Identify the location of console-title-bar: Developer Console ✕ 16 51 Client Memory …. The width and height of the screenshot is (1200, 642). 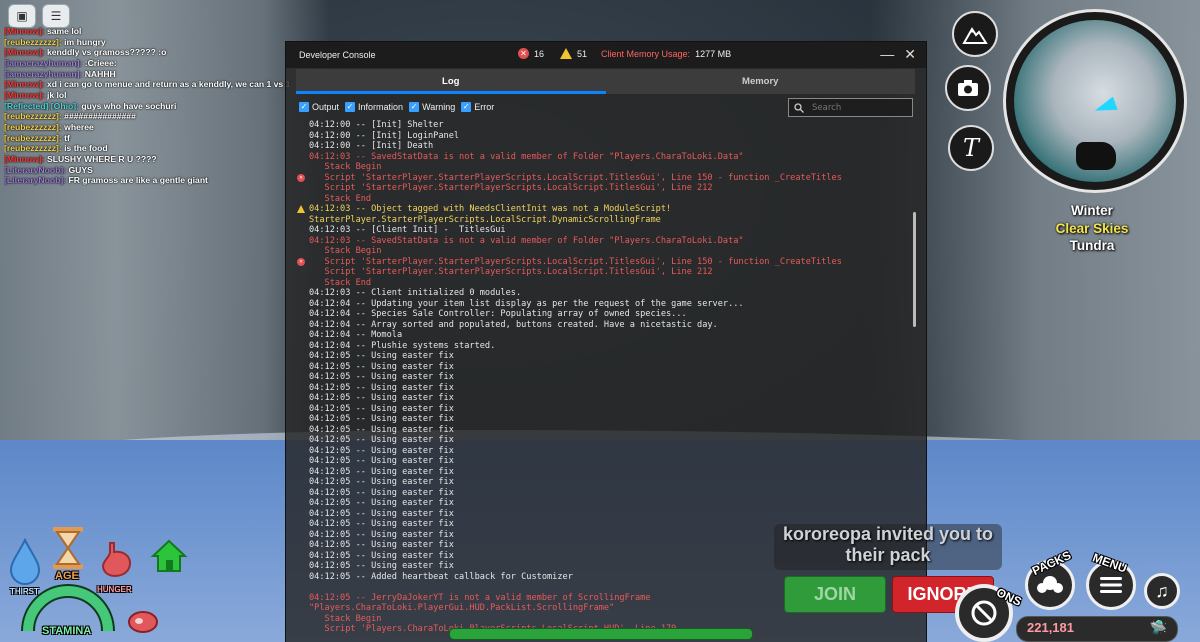
(606, 55).